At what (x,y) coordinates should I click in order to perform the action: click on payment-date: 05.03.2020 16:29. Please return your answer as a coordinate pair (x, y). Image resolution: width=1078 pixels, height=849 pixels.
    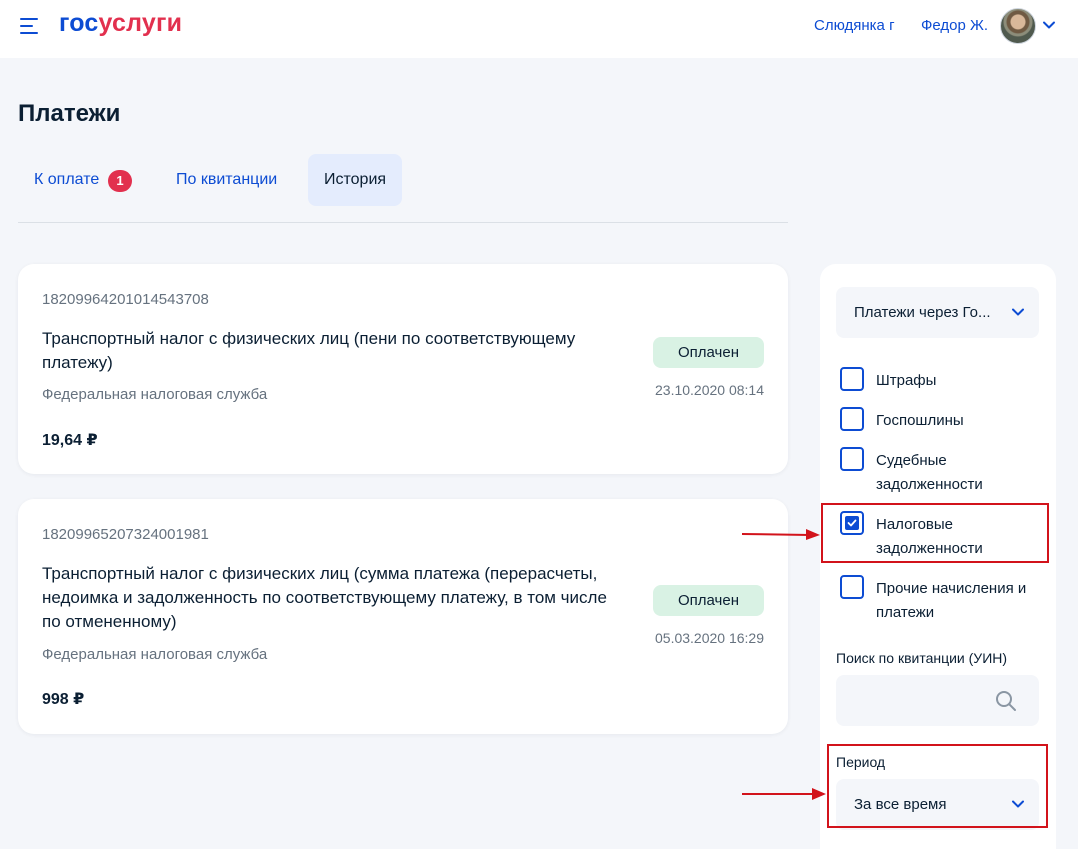
    Looking at the image, I should click on (709, 638).